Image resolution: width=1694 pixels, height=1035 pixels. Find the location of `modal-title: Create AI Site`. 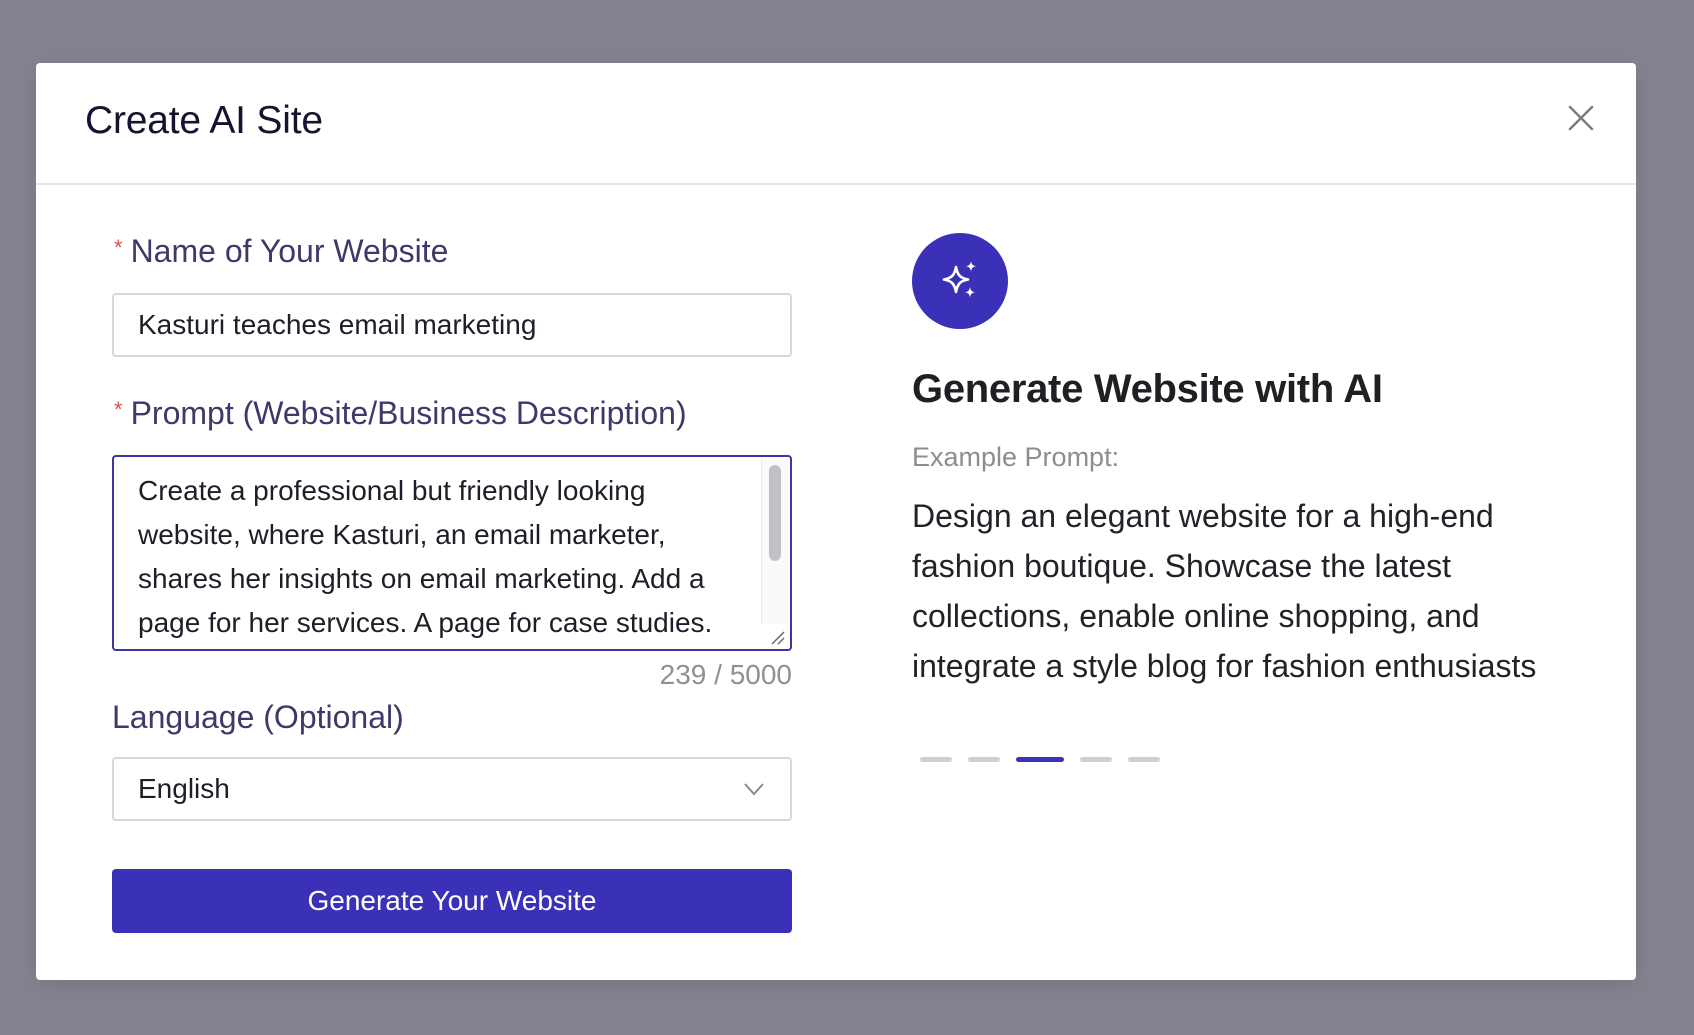

modal-title: Create AI Site is located at coordinates (204, 120).